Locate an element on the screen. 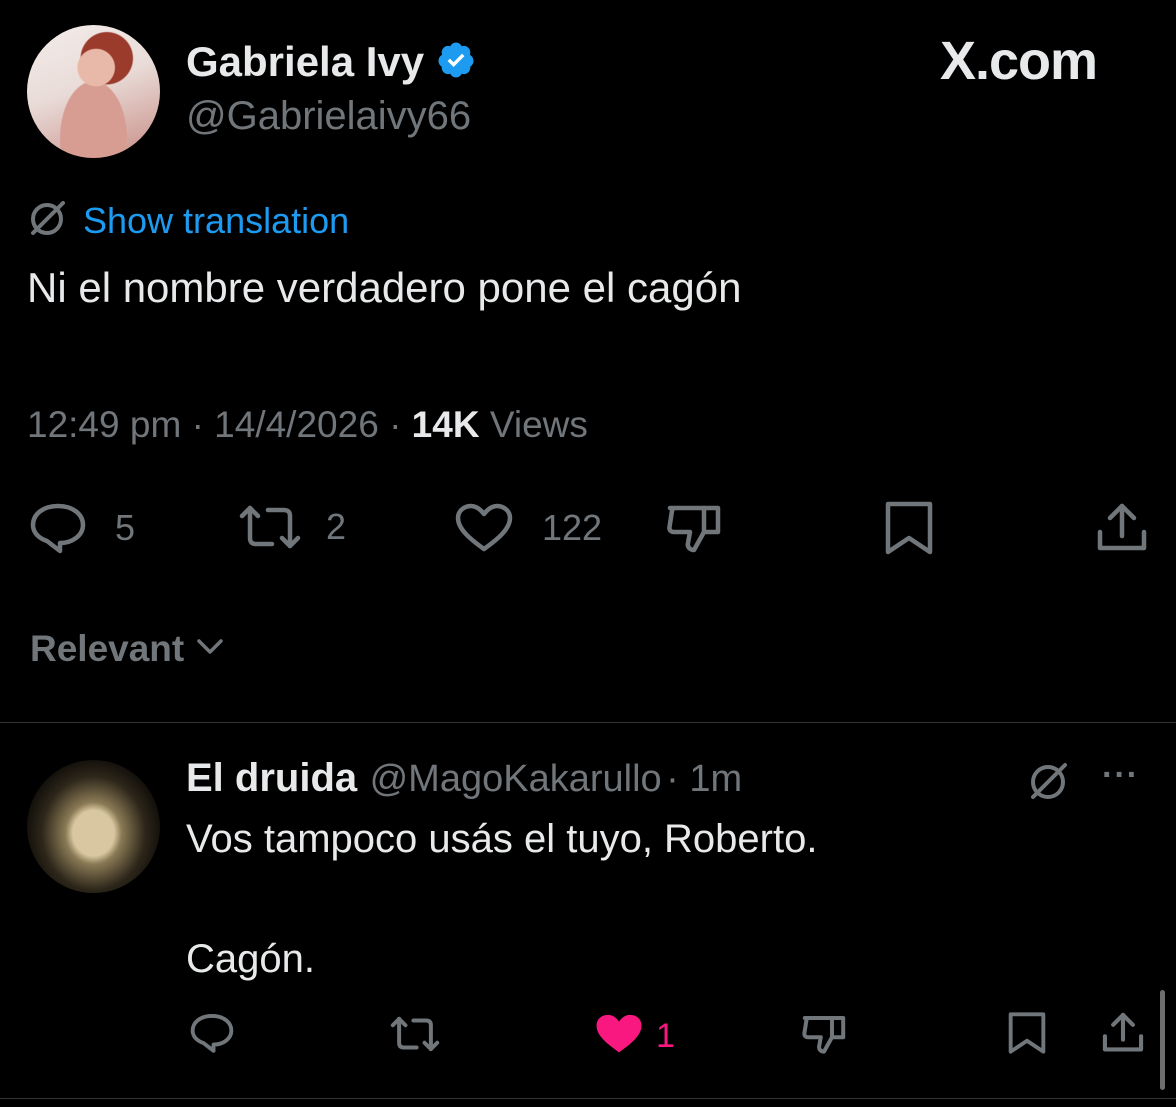 The width and height of the screenshot is (1176, 1107). reply-text-line1: Vos tampoco usás el tuyo, Roberto. is located at coordinates (502, 839).